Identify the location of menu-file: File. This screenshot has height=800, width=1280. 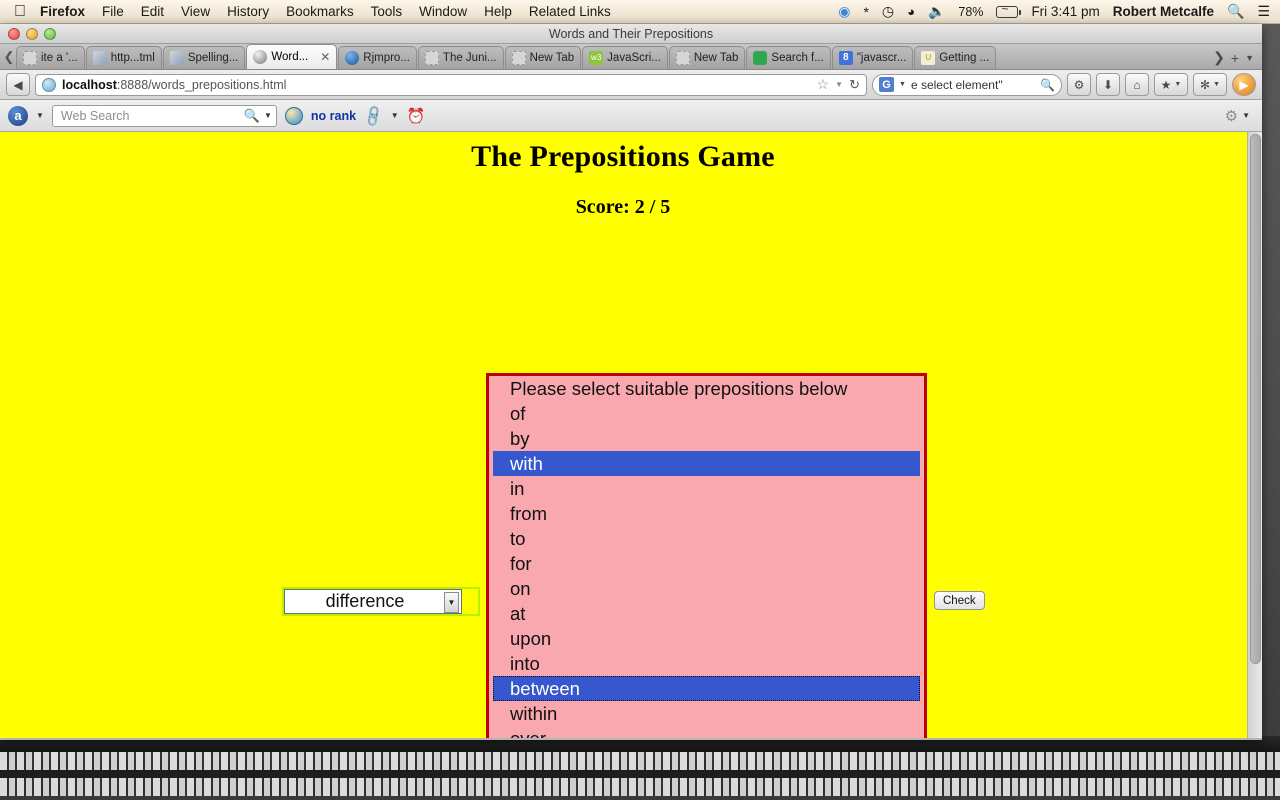
(113, 11).